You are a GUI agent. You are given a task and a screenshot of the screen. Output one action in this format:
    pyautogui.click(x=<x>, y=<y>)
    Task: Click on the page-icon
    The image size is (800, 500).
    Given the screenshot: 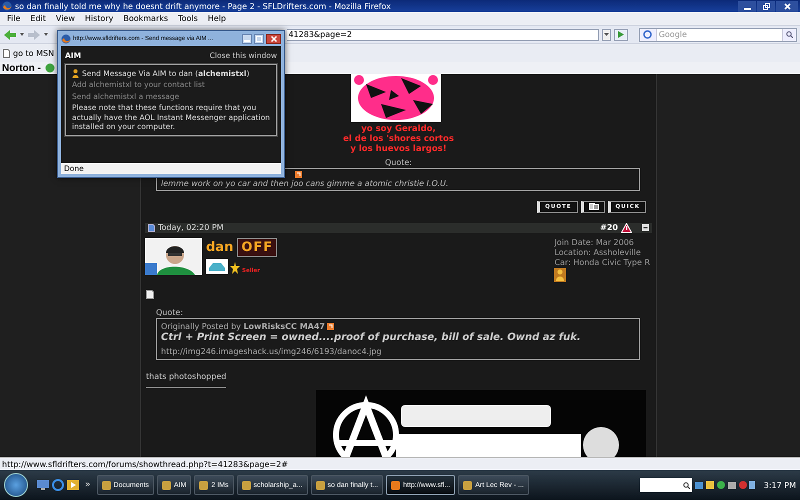 What is the action you would take?
    pyautogui.click(x=6, y=53)
    